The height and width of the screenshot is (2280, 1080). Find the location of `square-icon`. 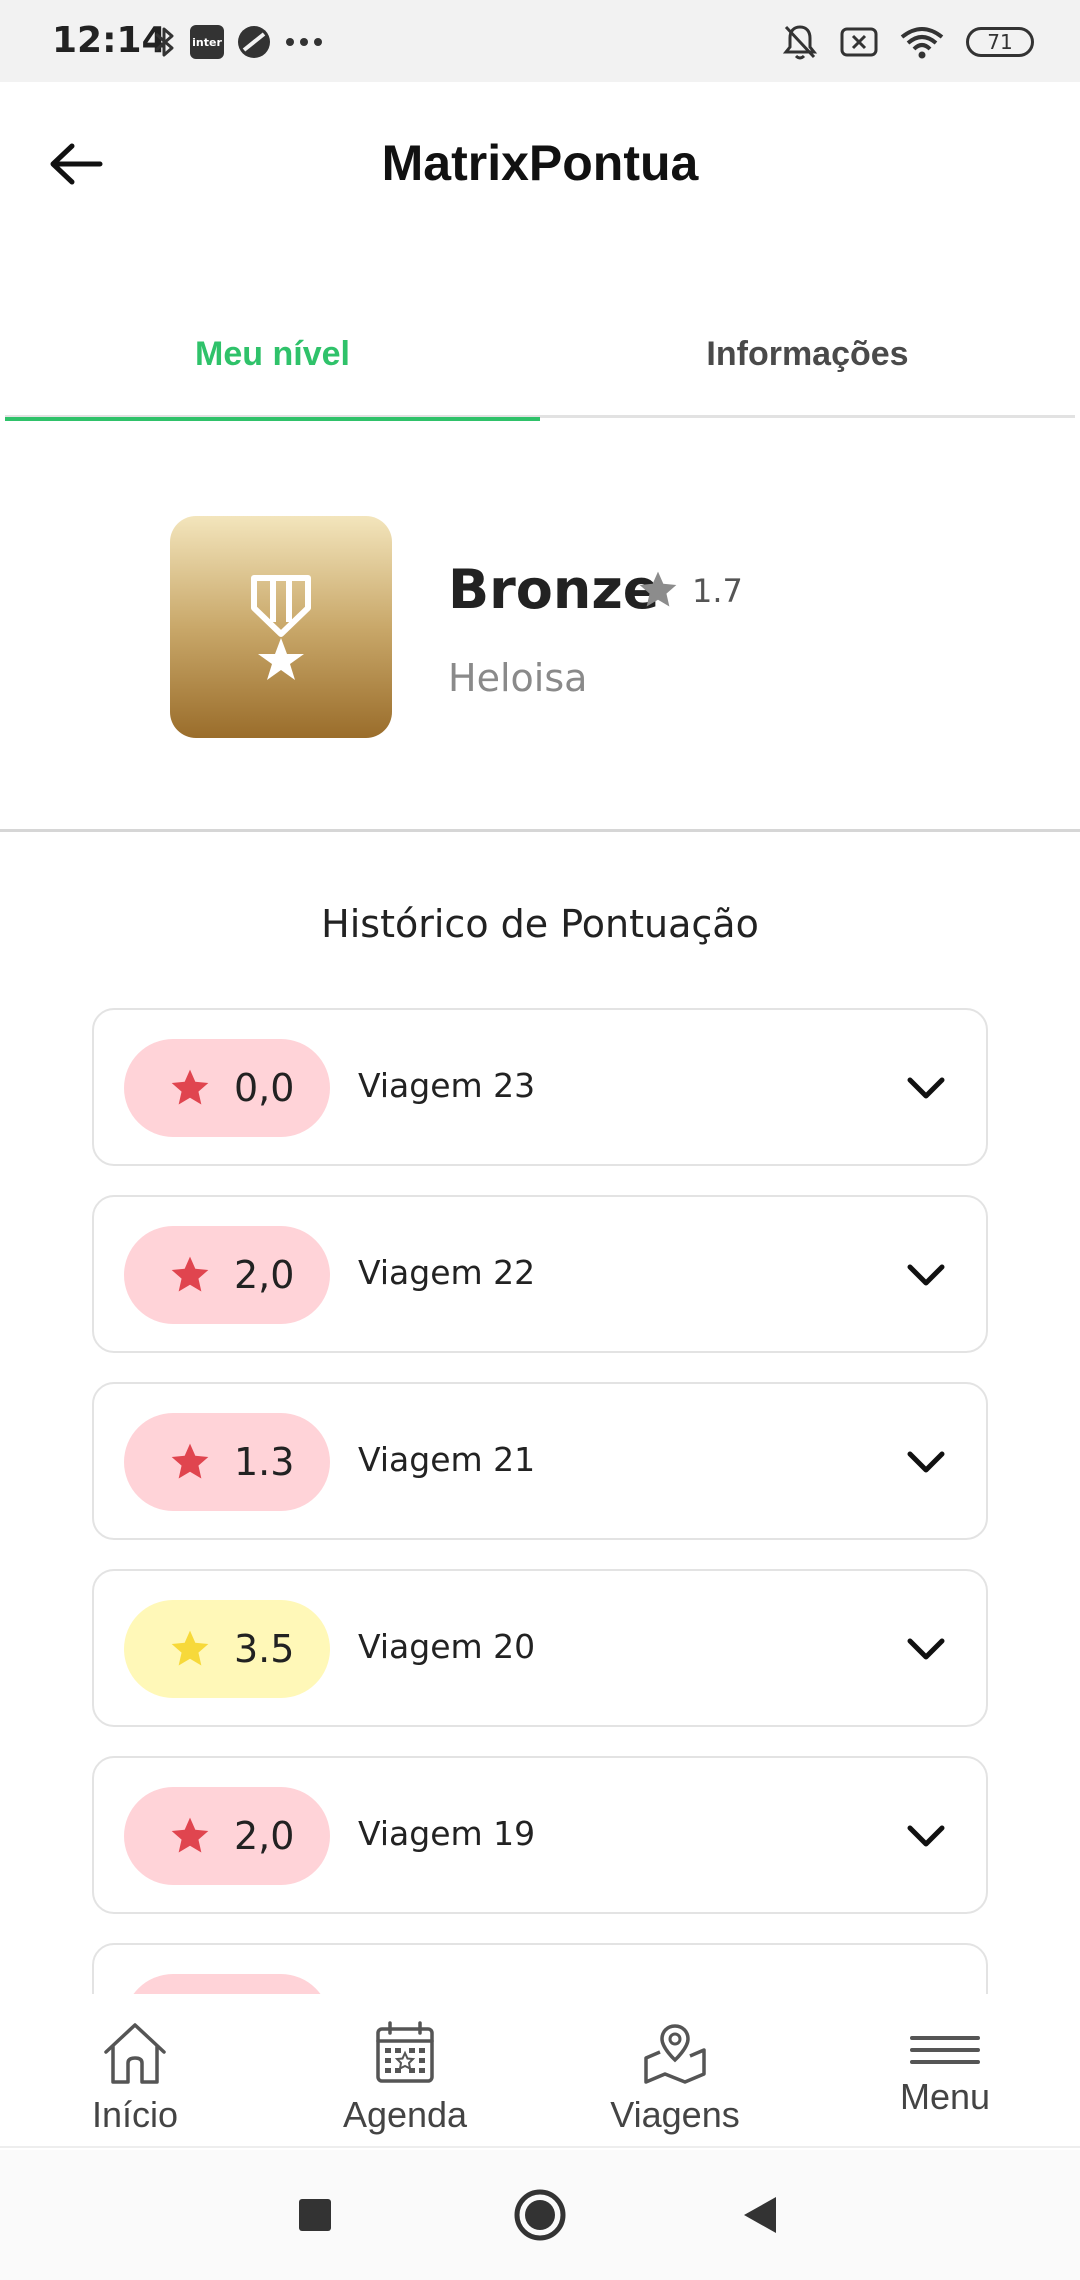

square-icon is located at coordinates (315, 2215).